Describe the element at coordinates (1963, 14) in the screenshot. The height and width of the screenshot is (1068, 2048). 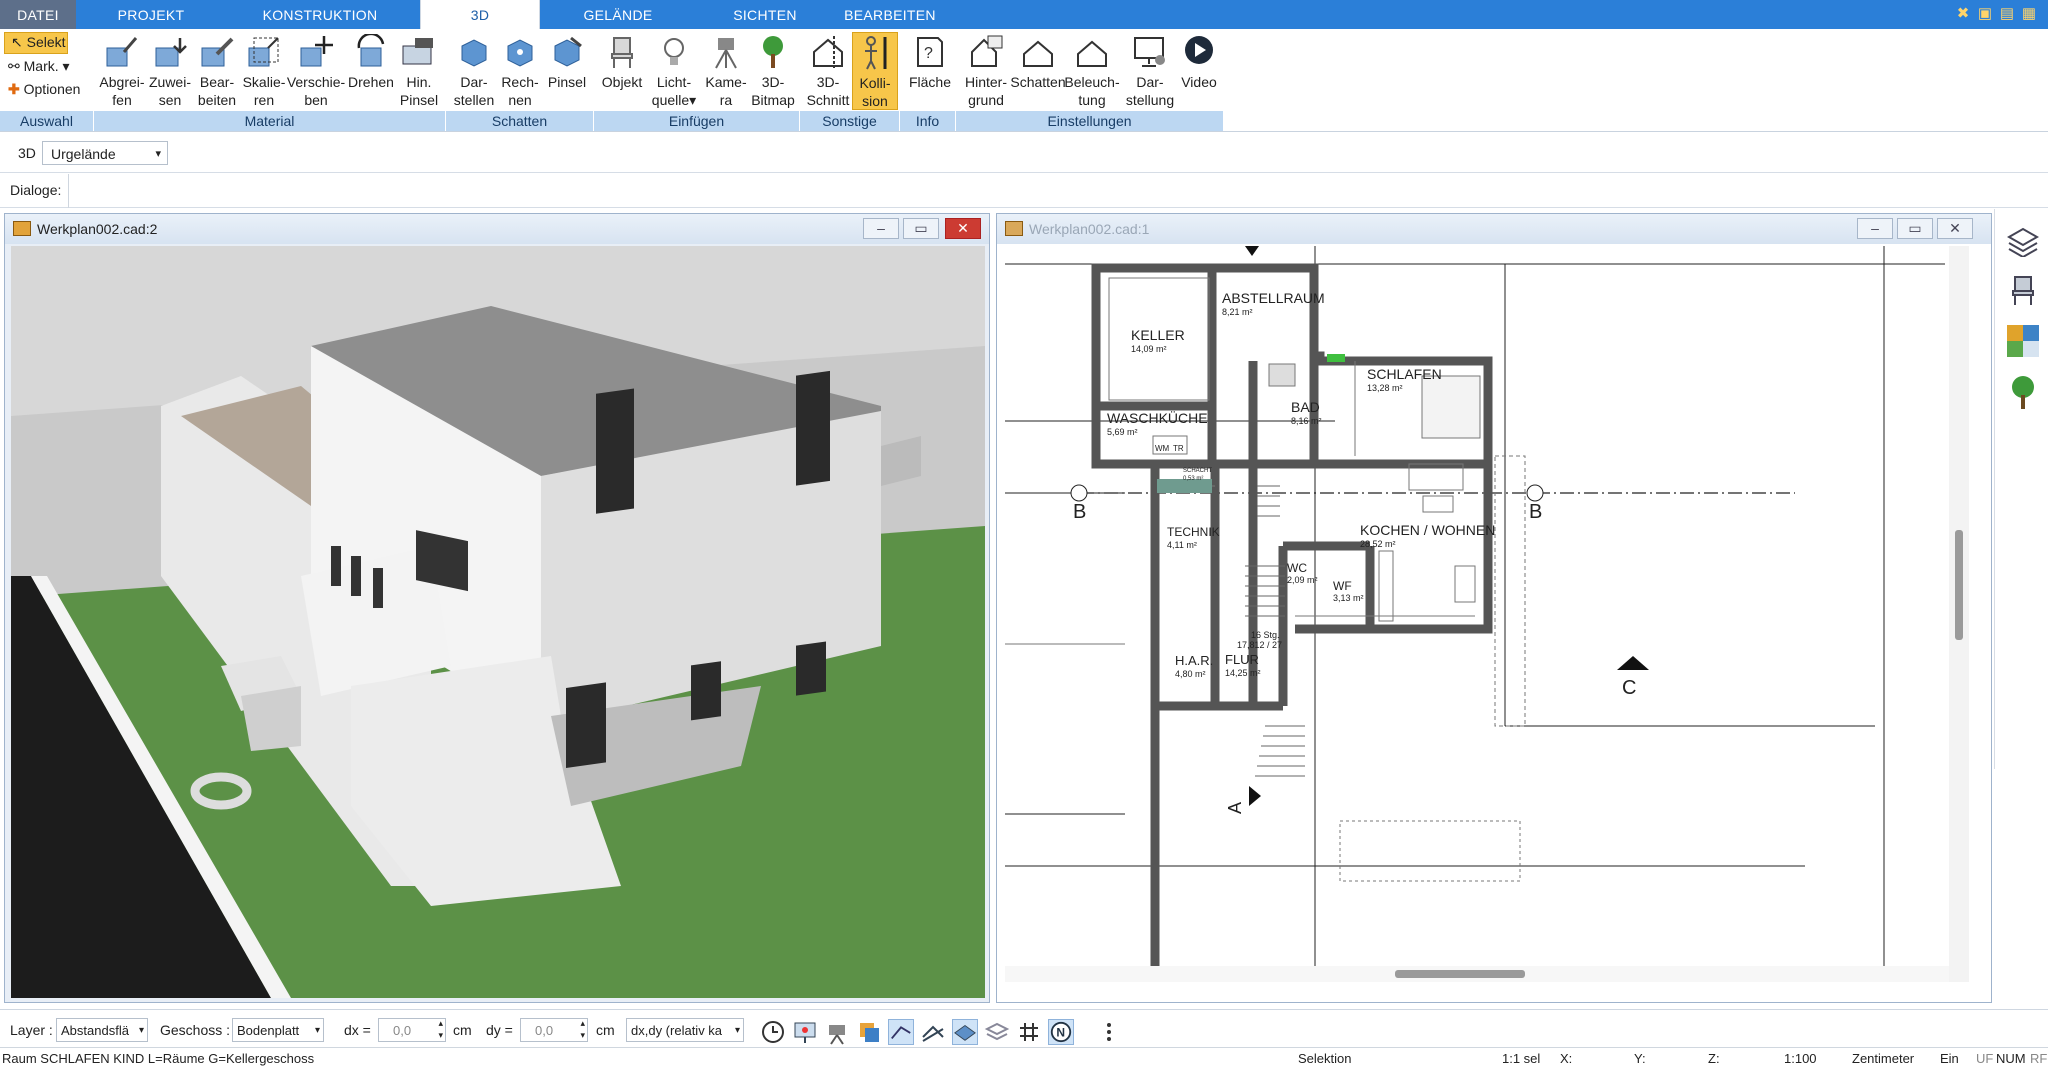
I see `tools-icon: ✖` at that location.